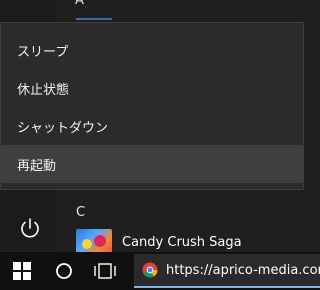 The width and height of the screenshot is (320, 290). I want to click on menu-item-label: スリープ, so click(43, 52).